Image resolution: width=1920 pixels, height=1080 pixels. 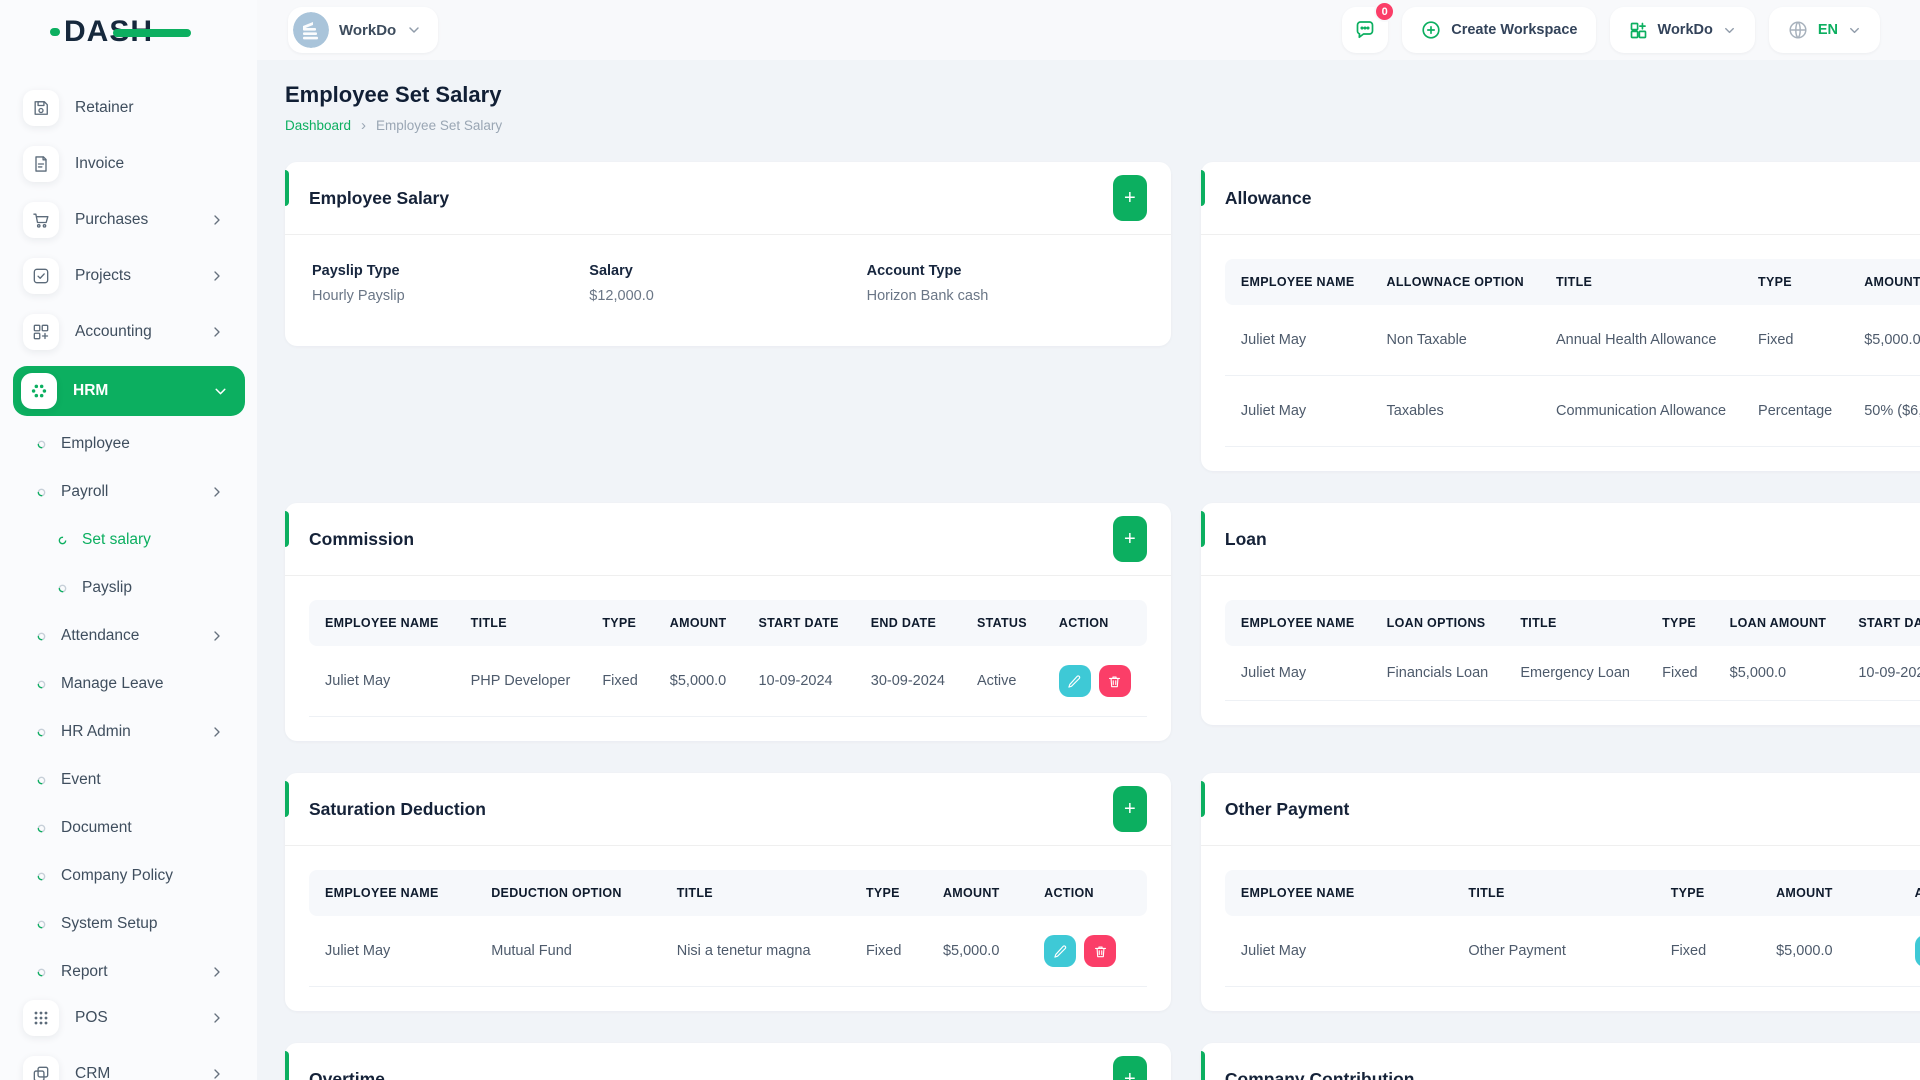 What do you see at coordinates (129, 391) in the screenshot?
I see `sidebar-item-hrm: HRM` at bounding box center [129, 391].